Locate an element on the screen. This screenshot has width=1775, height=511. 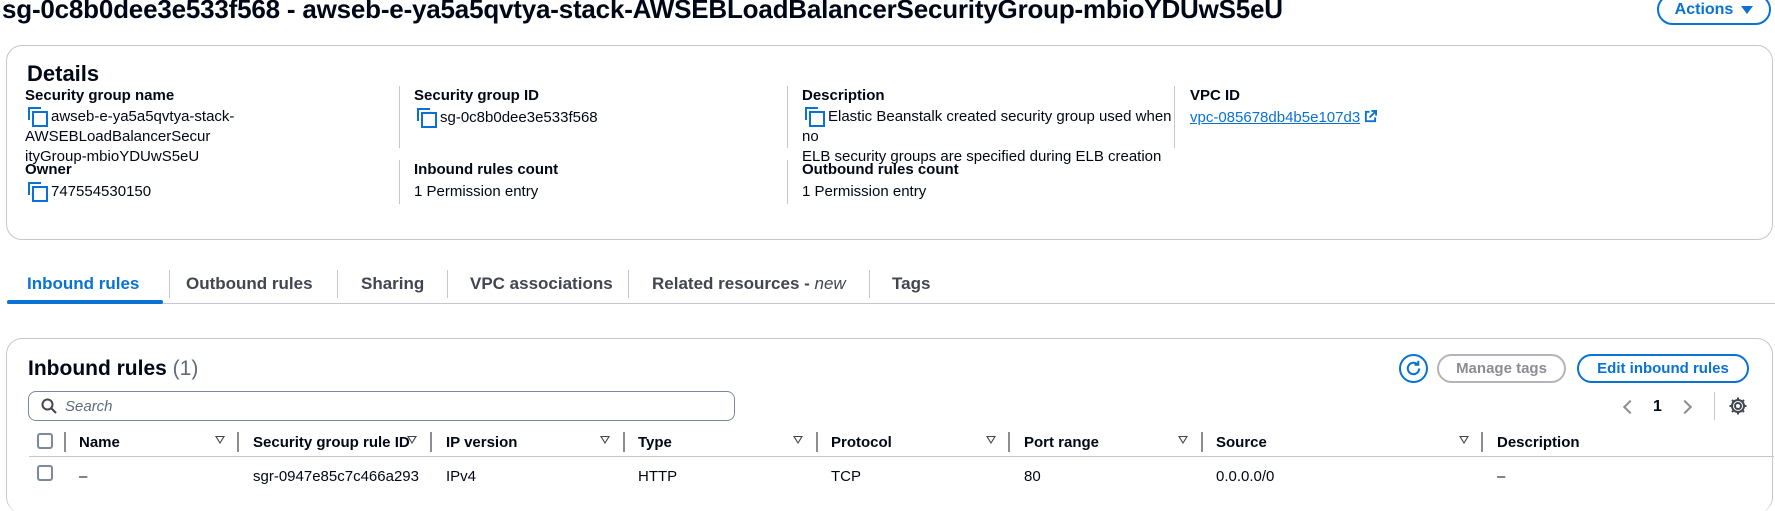
refresh-button is located at coordinates (1413, 368).